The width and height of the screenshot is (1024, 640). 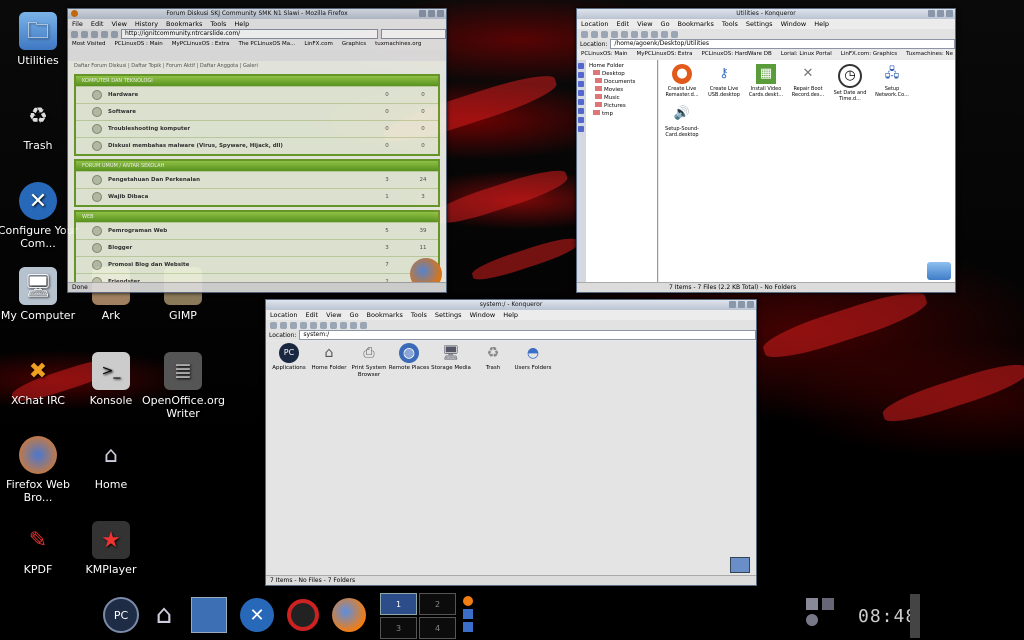 What do you see at coordinates (413, 34) in the screenshot?
I see `search-input` at bounding box center [413, 34].